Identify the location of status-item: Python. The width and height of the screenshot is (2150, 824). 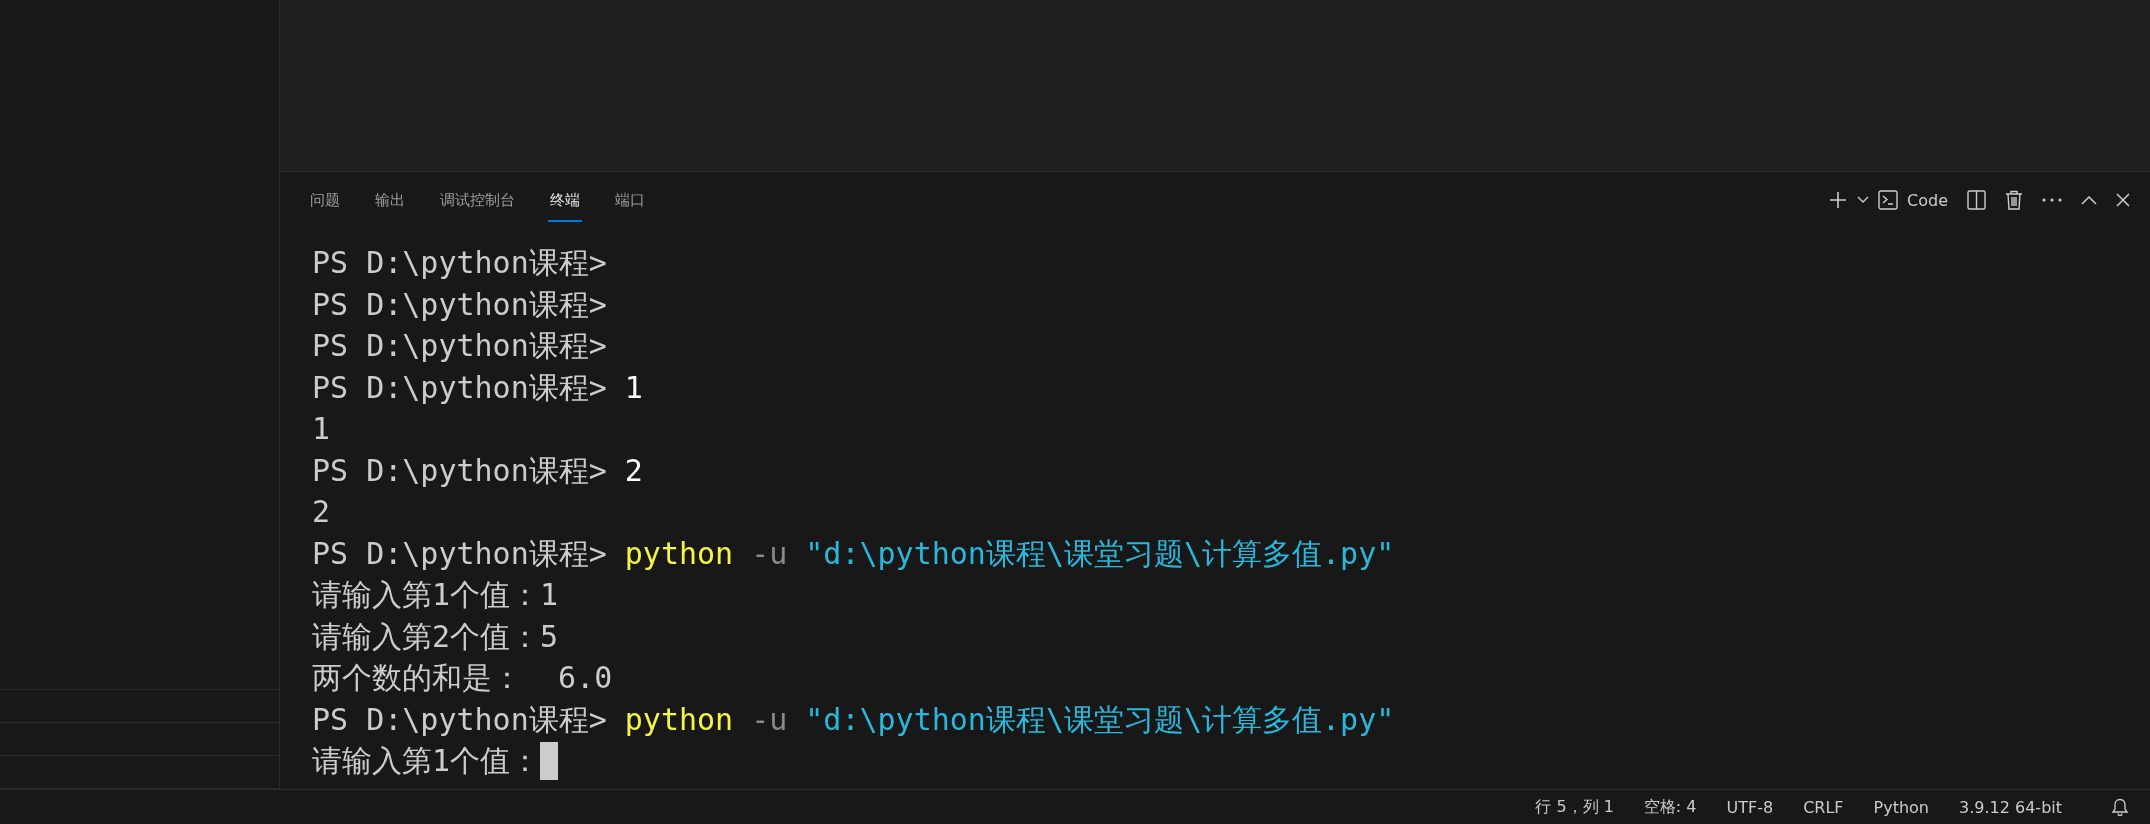
(1901, 807).